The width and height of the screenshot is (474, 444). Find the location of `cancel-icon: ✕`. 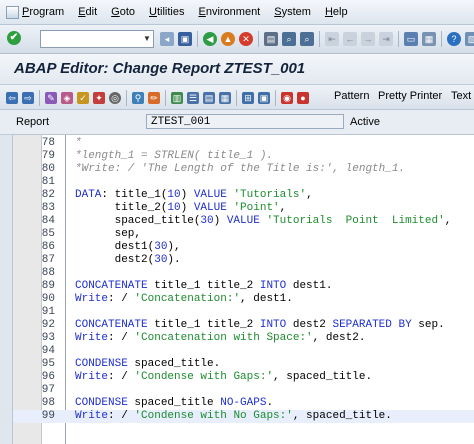

cancel-icon: ✕ is located at coordinates (246, 39).